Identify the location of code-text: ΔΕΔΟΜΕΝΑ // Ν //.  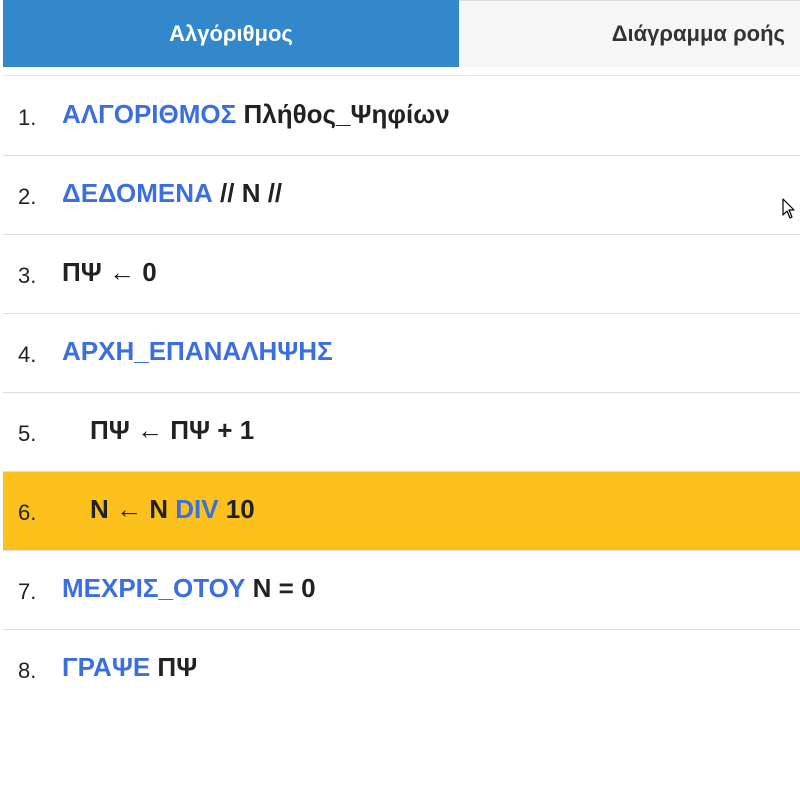
(172, 193).